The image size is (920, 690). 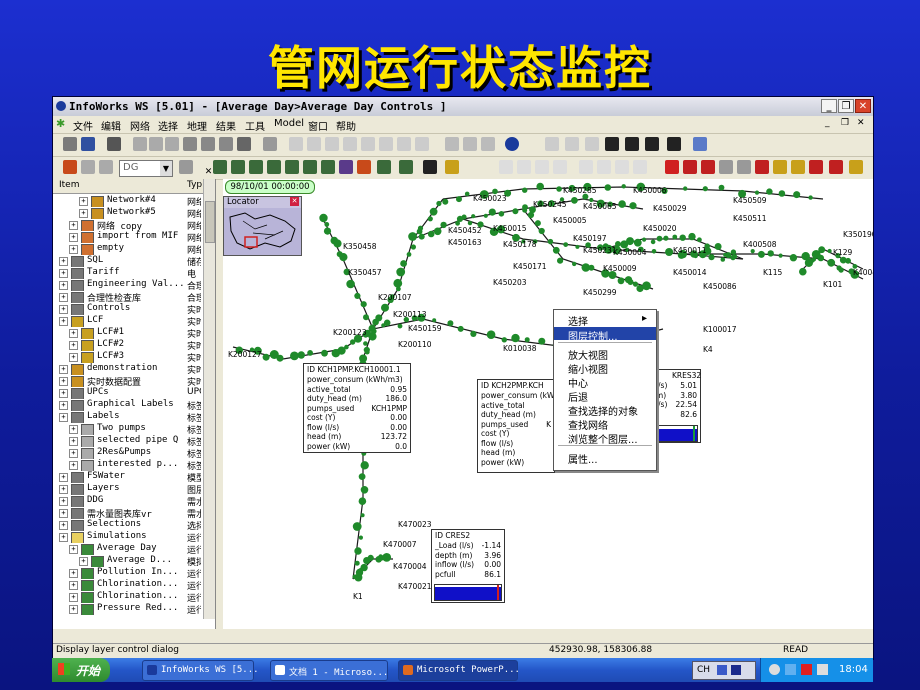 What do you see at coordinates (194, 185) in the screenshot?
I see `column-type: Typ` at bounding box center [194, 185].